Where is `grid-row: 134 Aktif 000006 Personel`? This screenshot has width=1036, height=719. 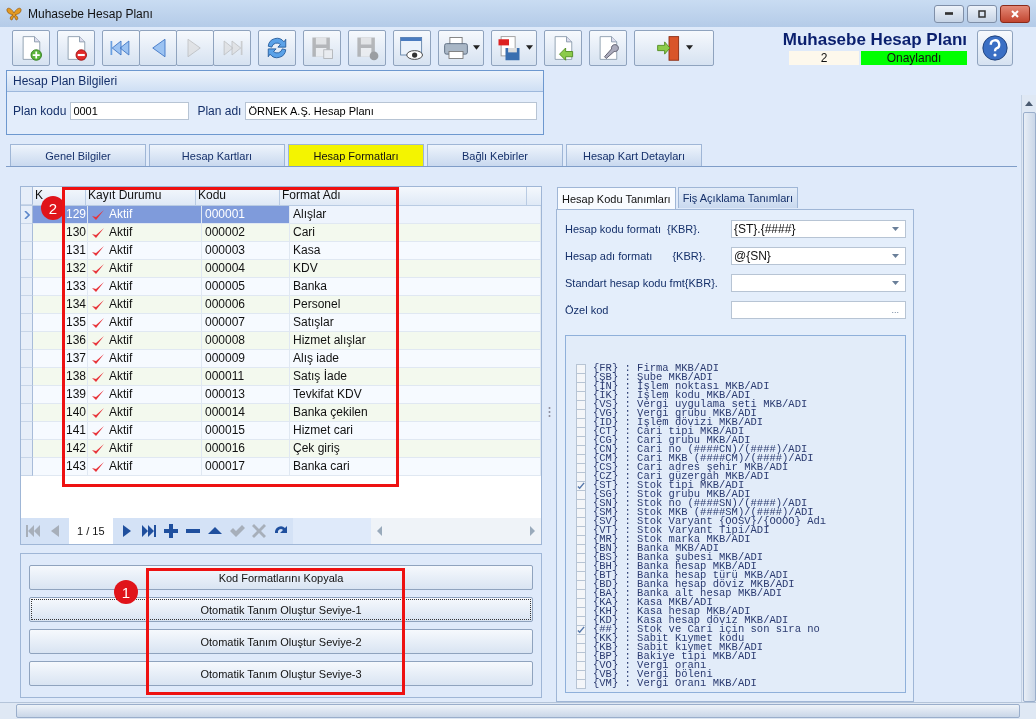 grid-row: 134 Aktif 000006 Personel is located at coordinates (281, 305).